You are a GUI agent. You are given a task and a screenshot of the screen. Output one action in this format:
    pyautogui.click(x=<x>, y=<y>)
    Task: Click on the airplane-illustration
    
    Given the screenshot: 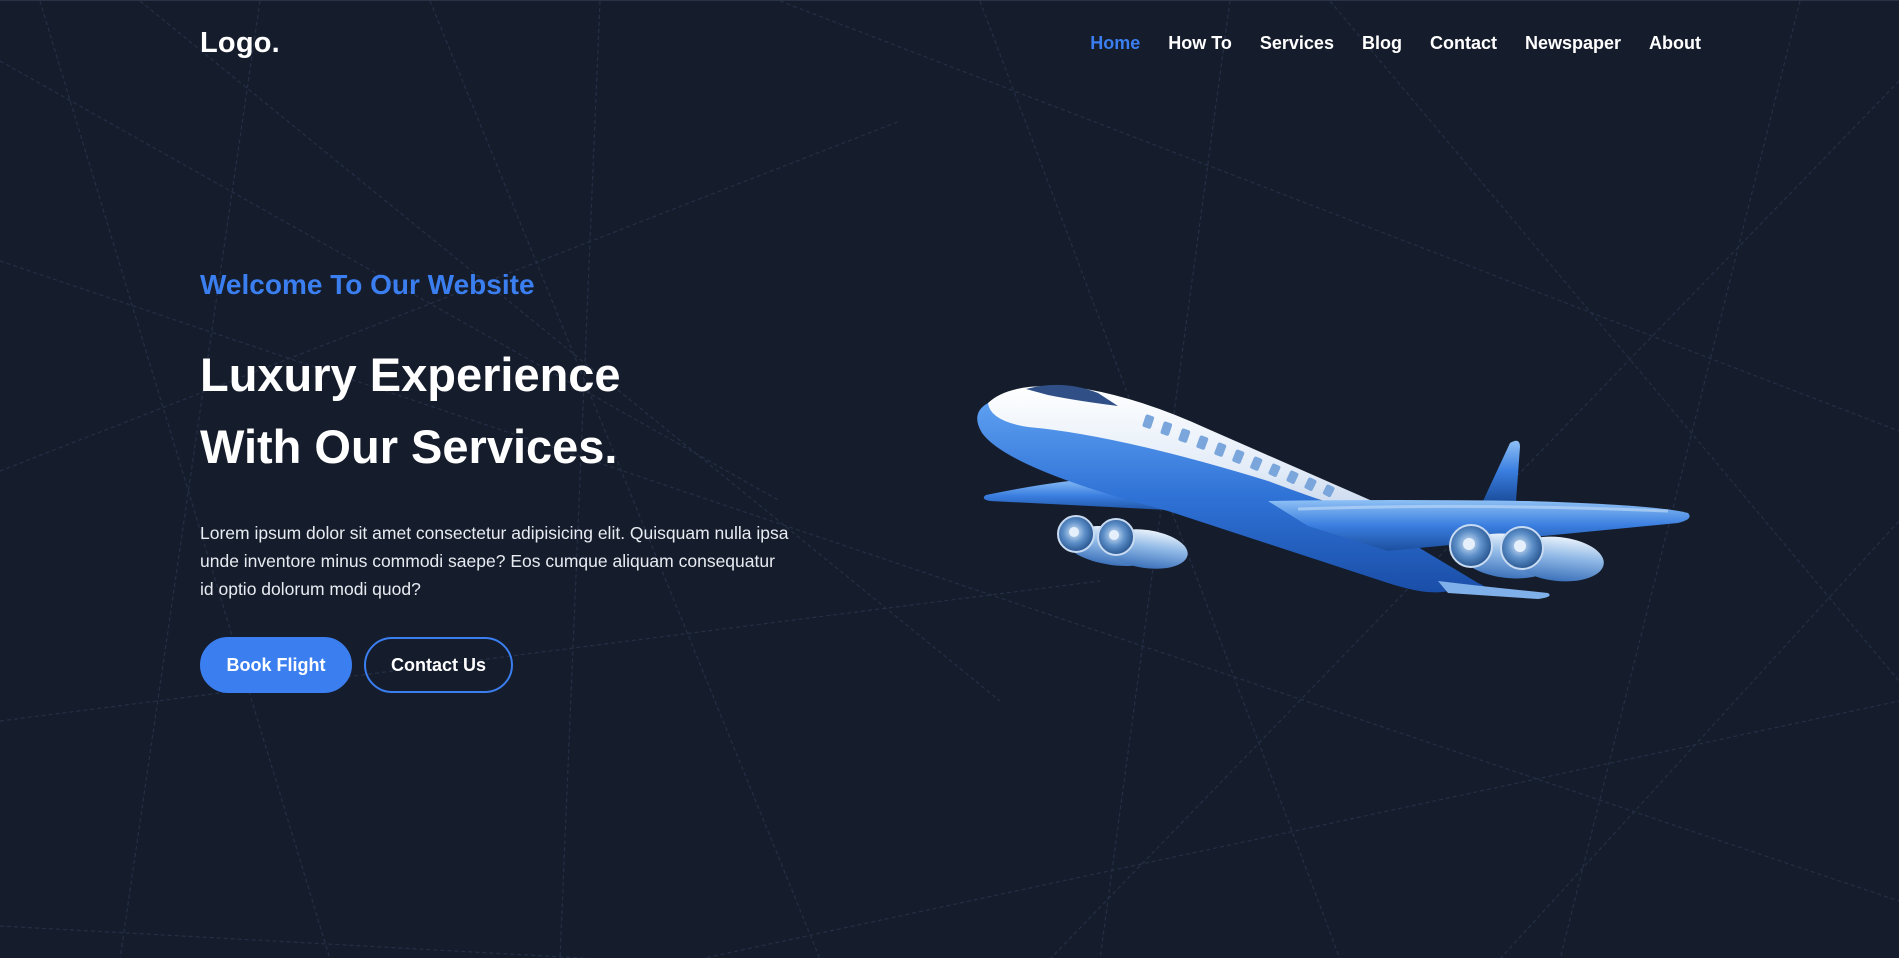 What is the action you would take?
    pyautogui.click(x=1333, y=491)
    